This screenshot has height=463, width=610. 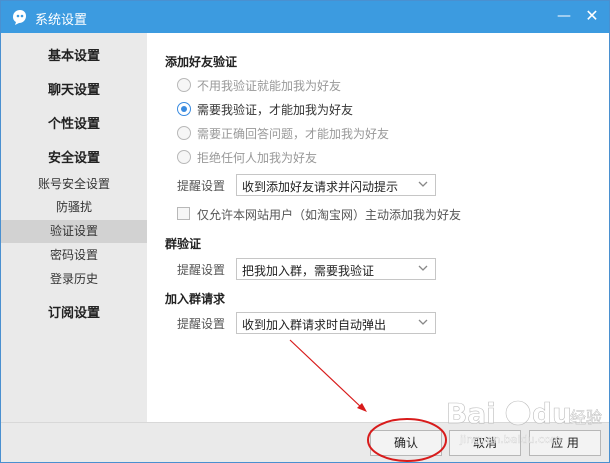 What do you see at coordinates (564, 16) in the screenshot?
I see `minimize-button: —` at bounding box center [564, 16].